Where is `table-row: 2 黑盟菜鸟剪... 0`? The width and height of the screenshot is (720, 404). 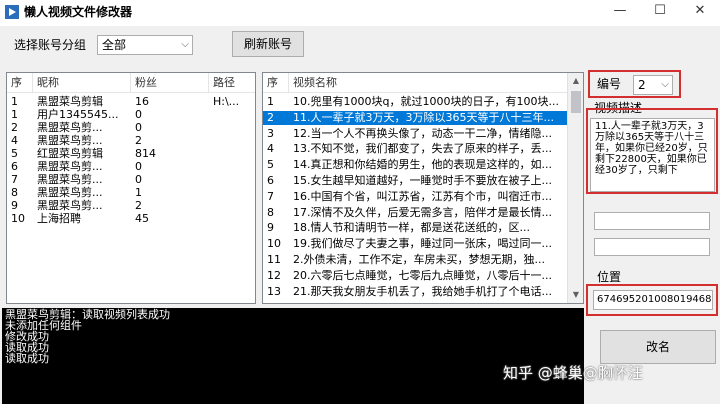
table-row: 2 黑盟菜鸟剪... 0 is located at coordinates (131, 127).